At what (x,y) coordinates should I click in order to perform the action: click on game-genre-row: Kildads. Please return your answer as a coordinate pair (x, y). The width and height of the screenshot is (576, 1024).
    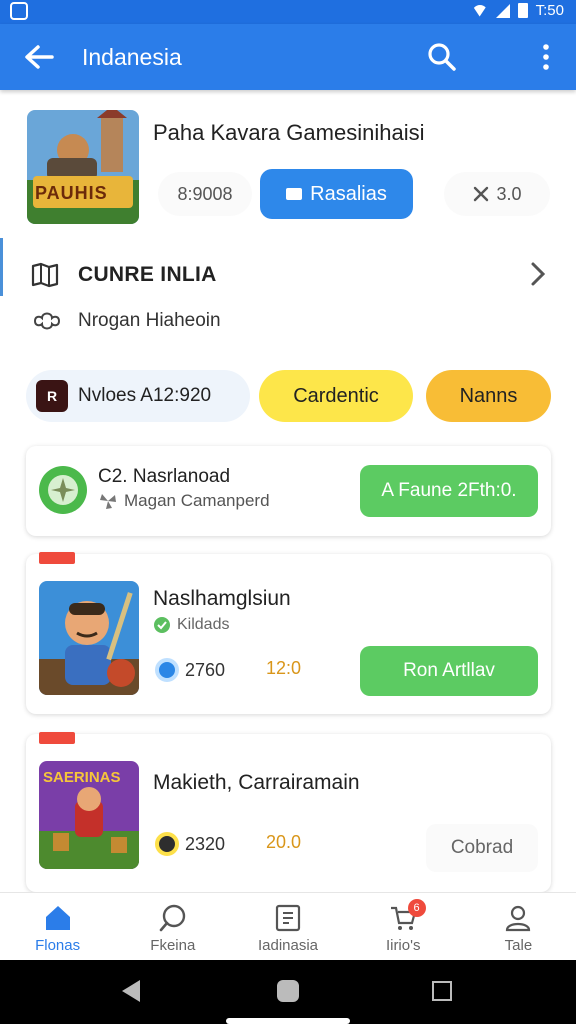
    Looking at the image, I should click on (191, 625).